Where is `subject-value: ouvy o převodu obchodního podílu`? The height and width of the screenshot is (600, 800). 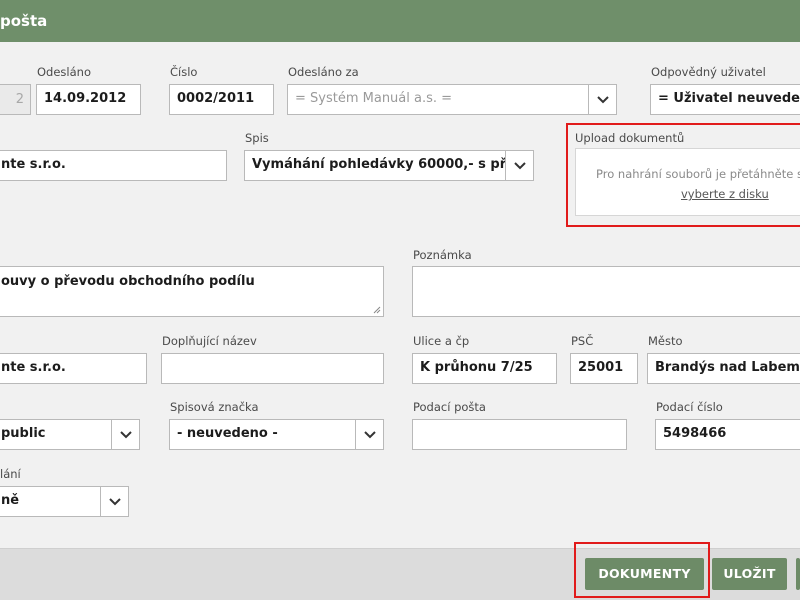
subject-value: ouvy o převodu obchodního podílu is located at coordinates (128, 281).